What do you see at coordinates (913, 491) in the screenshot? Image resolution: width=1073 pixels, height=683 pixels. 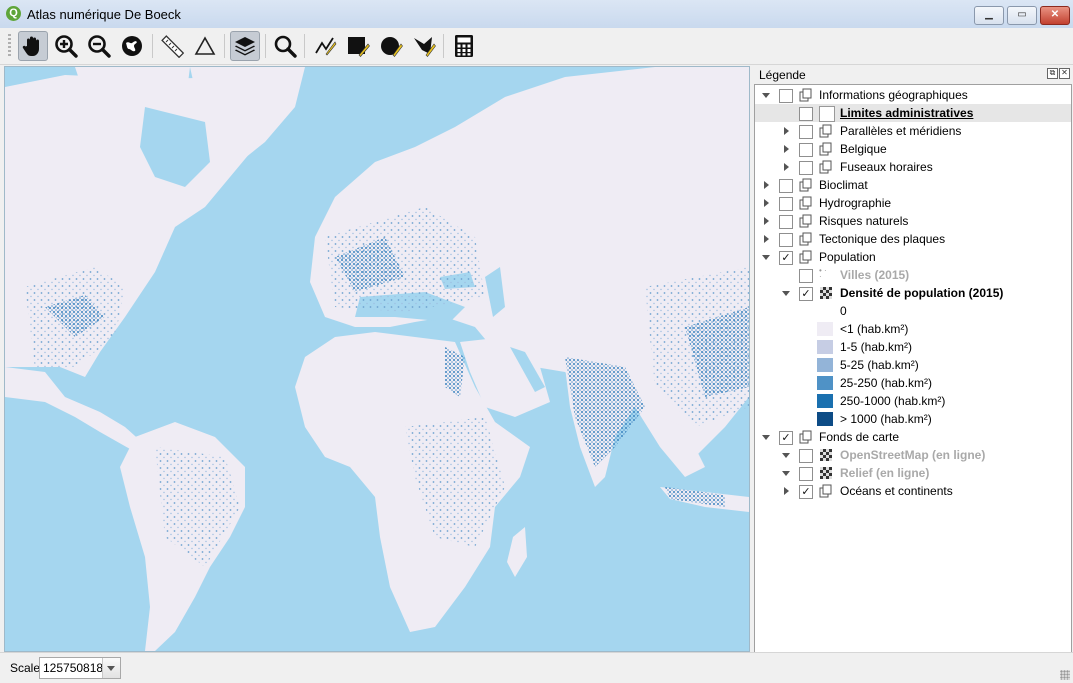 I see `tree-item-oceans-continents: ✓ Océans et continents` at bounding box center [913, 491].